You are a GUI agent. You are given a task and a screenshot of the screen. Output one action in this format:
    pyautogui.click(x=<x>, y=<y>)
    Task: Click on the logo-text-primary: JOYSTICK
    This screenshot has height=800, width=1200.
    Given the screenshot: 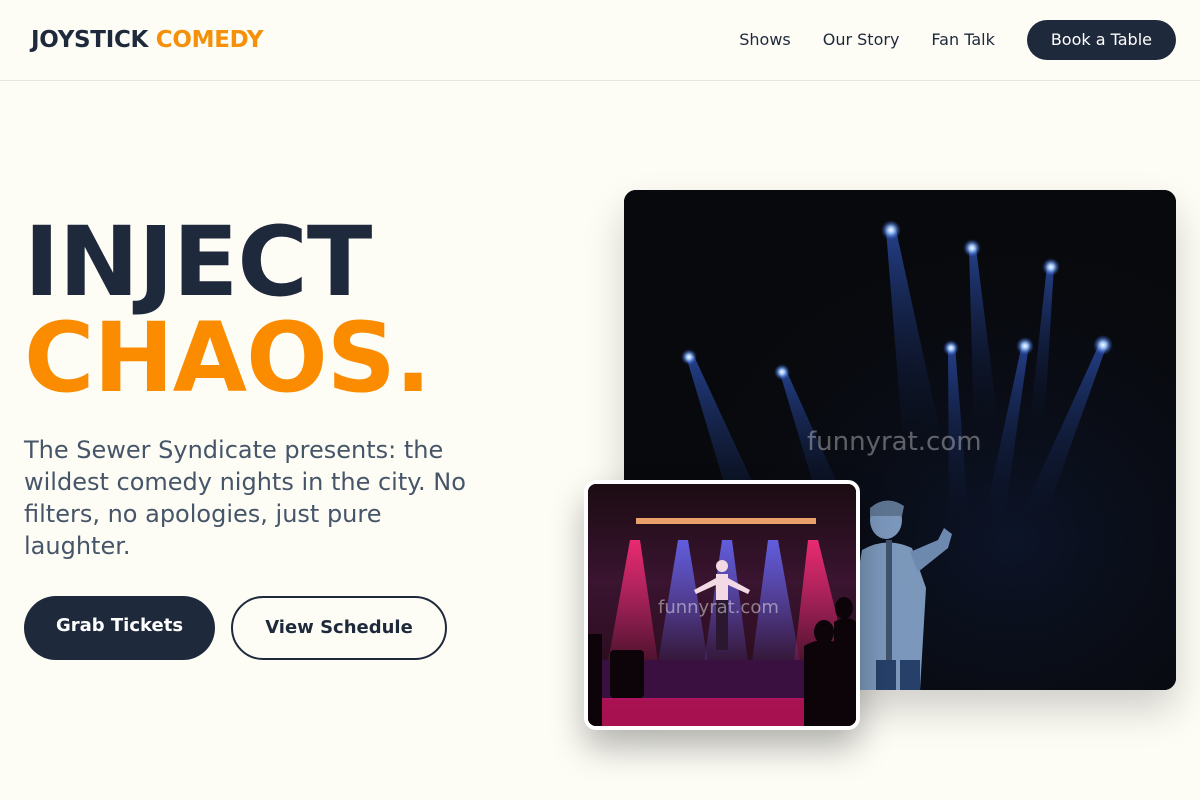 What is the action you would take?
    pyautogui.click(x=90, y=40)
    